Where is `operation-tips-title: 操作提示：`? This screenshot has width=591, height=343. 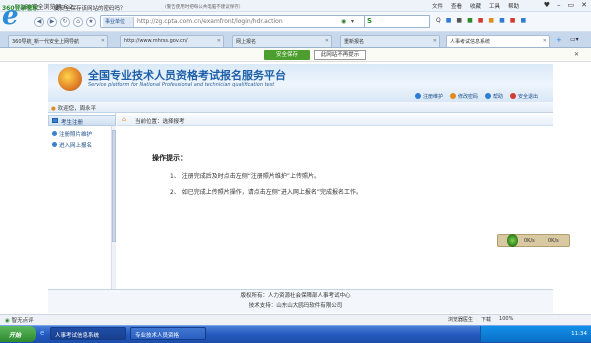
operation-tips-title: 操作提示： is located at coordinates (169, 158).